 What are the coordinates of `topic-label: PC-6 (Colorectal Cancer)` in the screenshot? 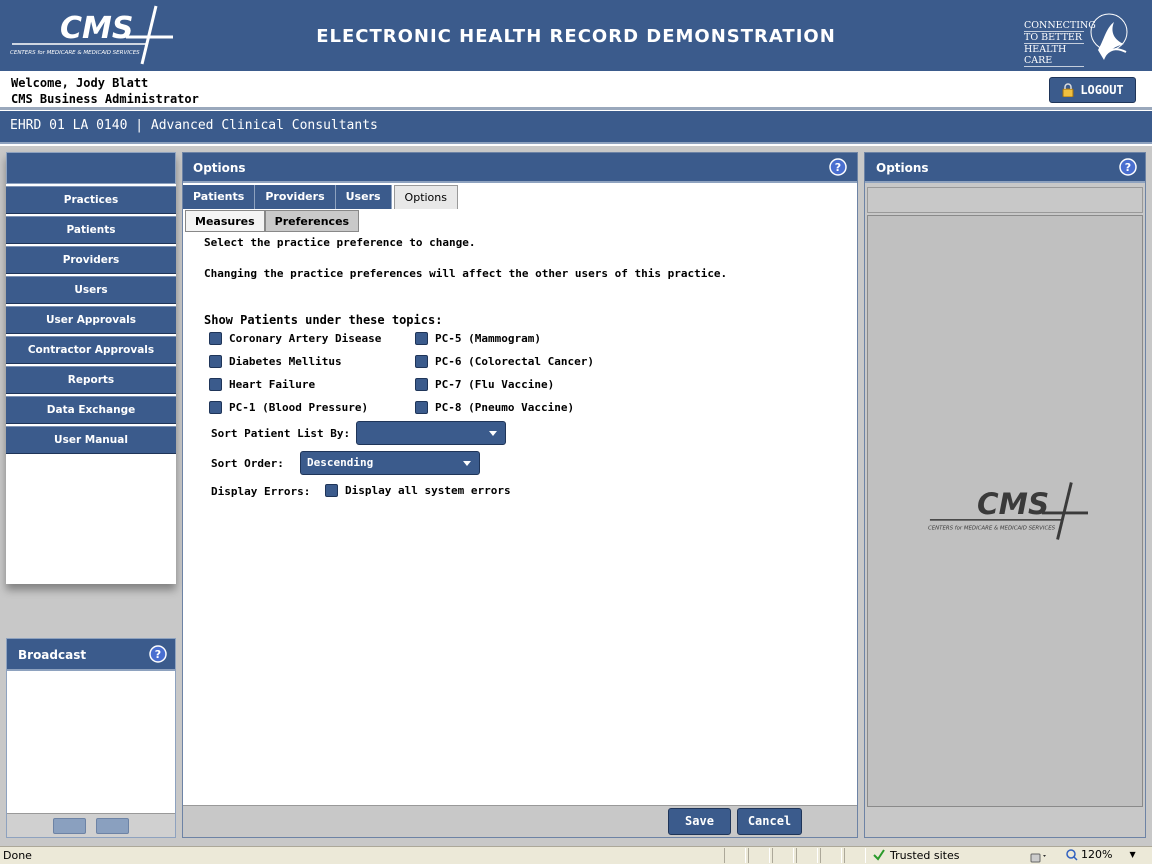 It's located at (514, 361).